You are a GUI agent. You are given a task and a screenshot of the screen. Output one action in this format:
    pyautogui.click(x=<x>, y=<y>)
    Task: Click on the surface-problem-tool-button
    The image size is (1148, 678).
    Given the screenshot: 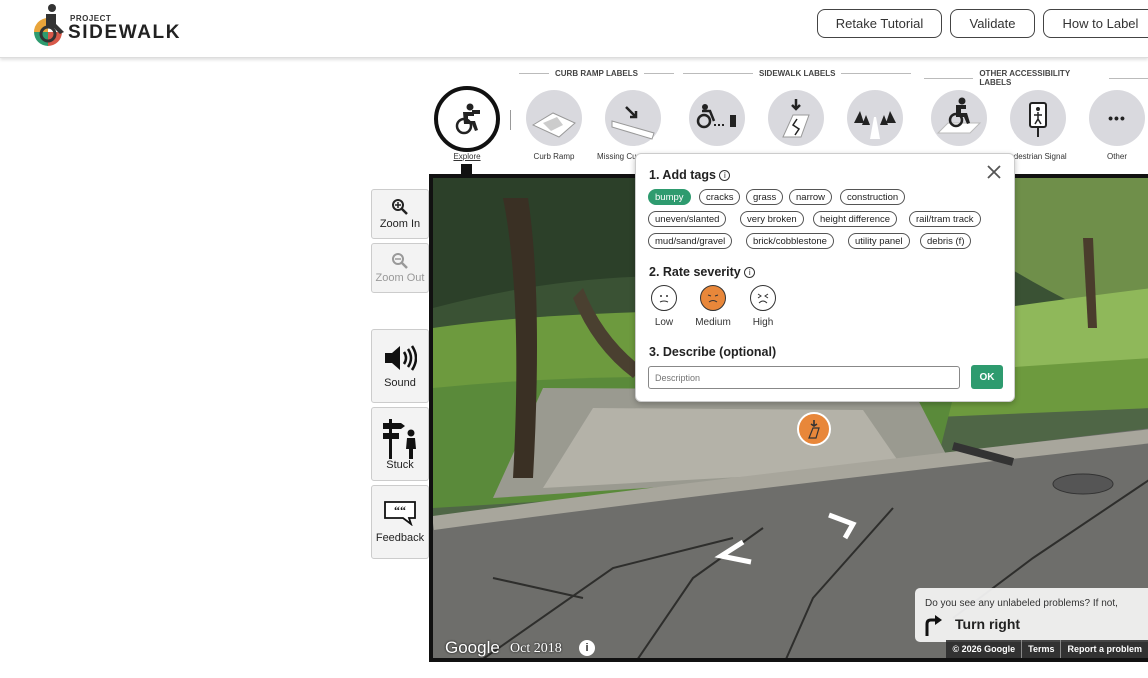 What is the action you would take?
    pyautogui.click(x=796, y=118)
    